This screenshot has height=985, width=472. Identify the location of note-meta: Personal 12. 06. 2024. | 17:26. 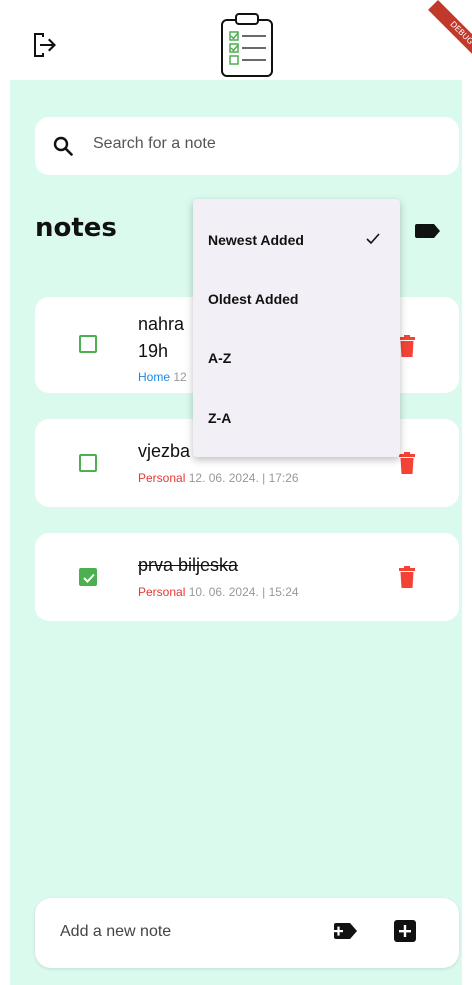
(218, 478).